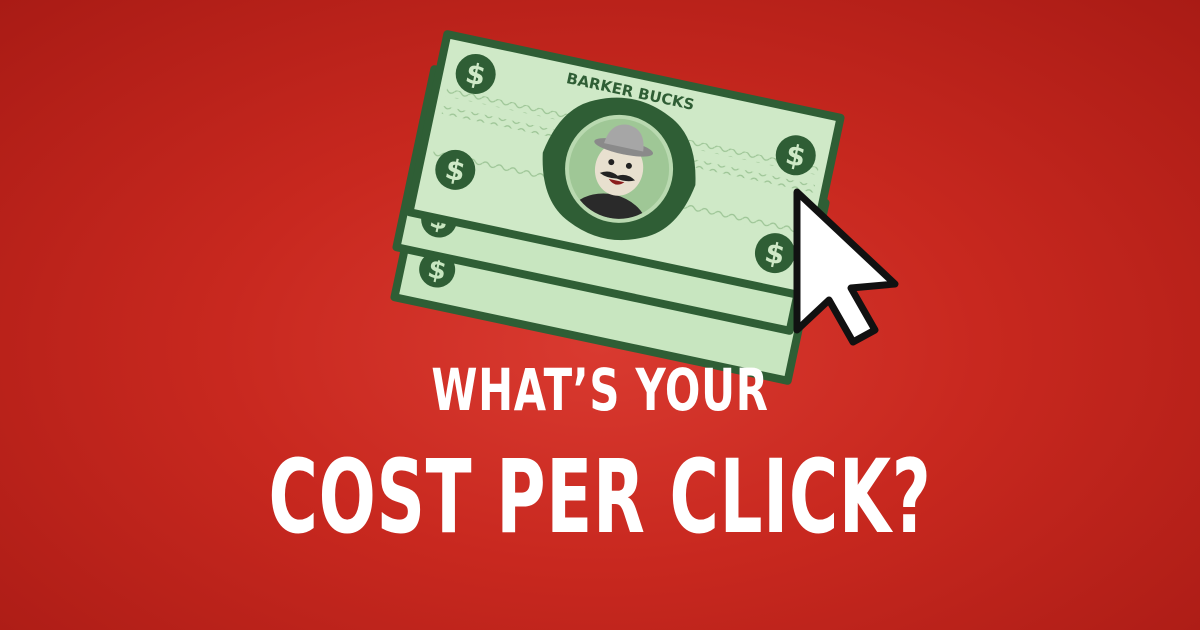  What do you see at coordinates (846, 267) in the screenshot?
I see `mouse-pointer-icon` at bounding box center [846, 267].